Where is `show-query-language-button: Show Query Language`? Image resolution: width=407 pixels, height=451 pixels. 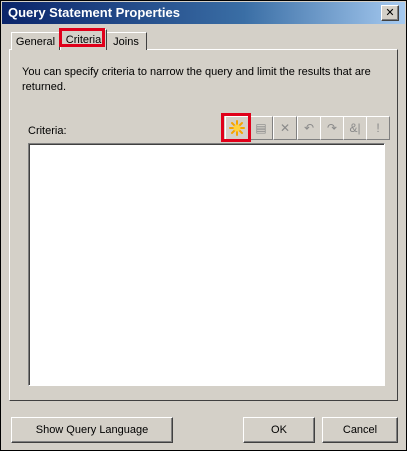 show-query-language-button: Show Query Language is located at coordinates (92, 430).